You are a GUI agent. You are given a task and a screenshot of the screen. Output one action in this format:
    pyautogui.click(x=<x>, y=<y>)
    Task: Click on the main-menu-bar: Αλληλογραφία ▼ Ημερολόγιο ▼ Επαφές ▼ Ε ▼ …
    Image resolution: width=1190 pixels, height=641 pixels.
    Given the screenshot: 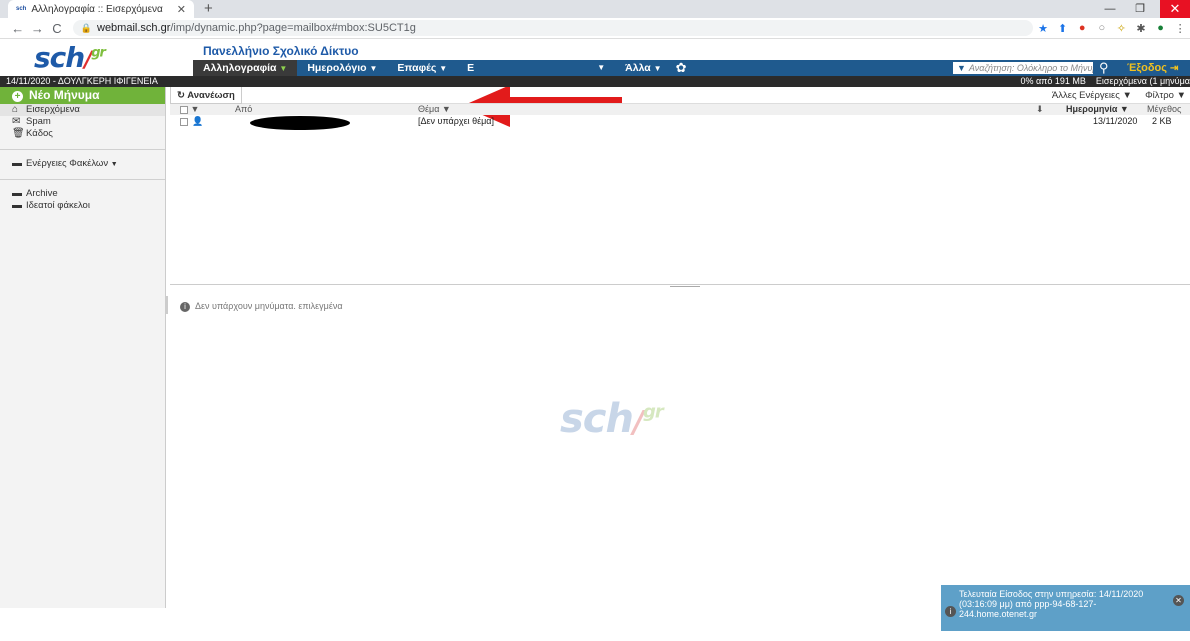 What is the action you would take?
    pyautogui.click(x=691, y=68)
    